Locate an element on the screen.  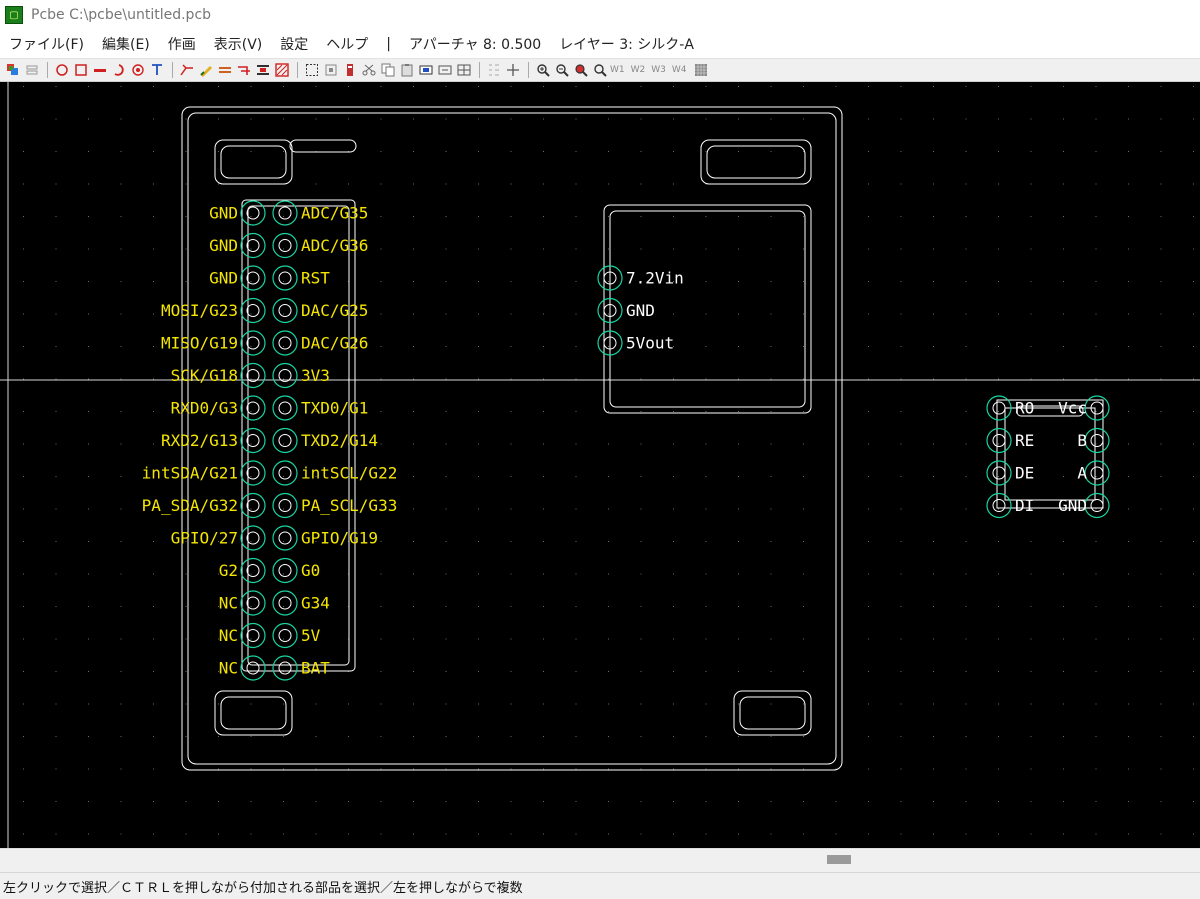
rs485-label-left: DI is located at coordinates (1024, 505).